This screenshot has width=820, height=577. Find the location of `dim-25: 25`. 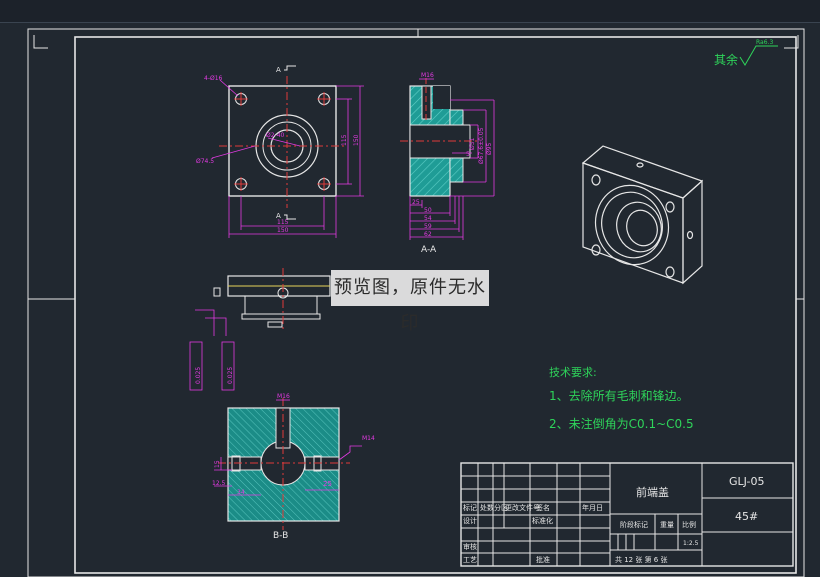

dim-25: 25 is located at coordinates (416, 202).